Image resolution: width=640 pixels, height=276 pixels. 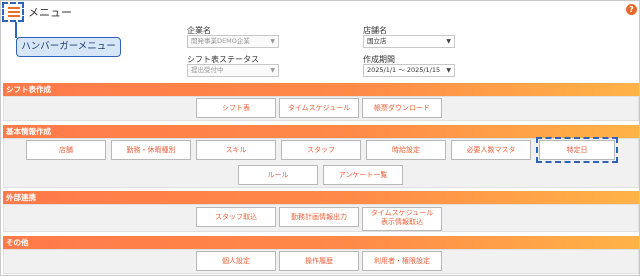 I want to click on operation-history-button: 操作履歴, so click(x=319, y=261).